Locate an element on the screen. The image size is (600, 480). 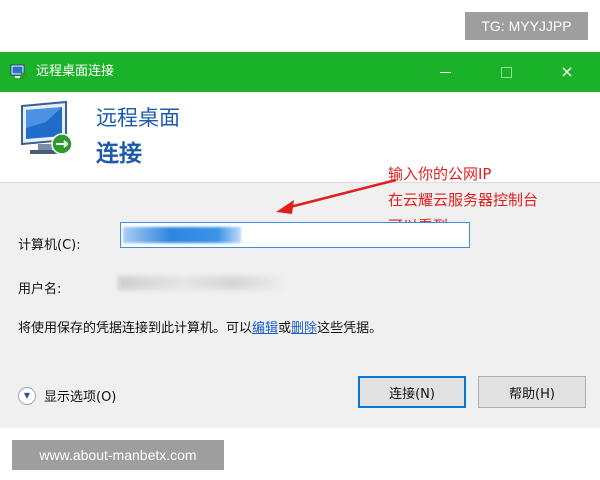
annotation-line: 输入你的公网IP is located at coordinates (440, 174).